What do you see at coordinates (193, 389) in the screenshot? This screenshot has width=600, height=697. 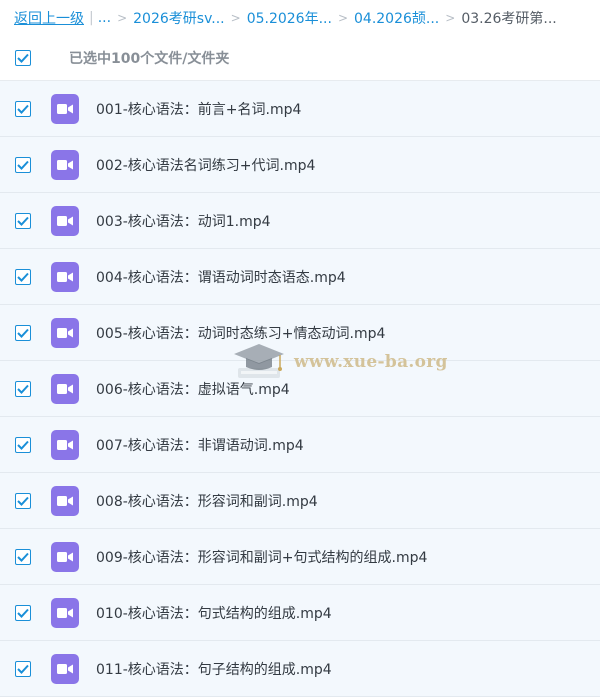 I see `file-name: 006-核心语法：虚拟语气.mp4` at bounding box center [193, 389].